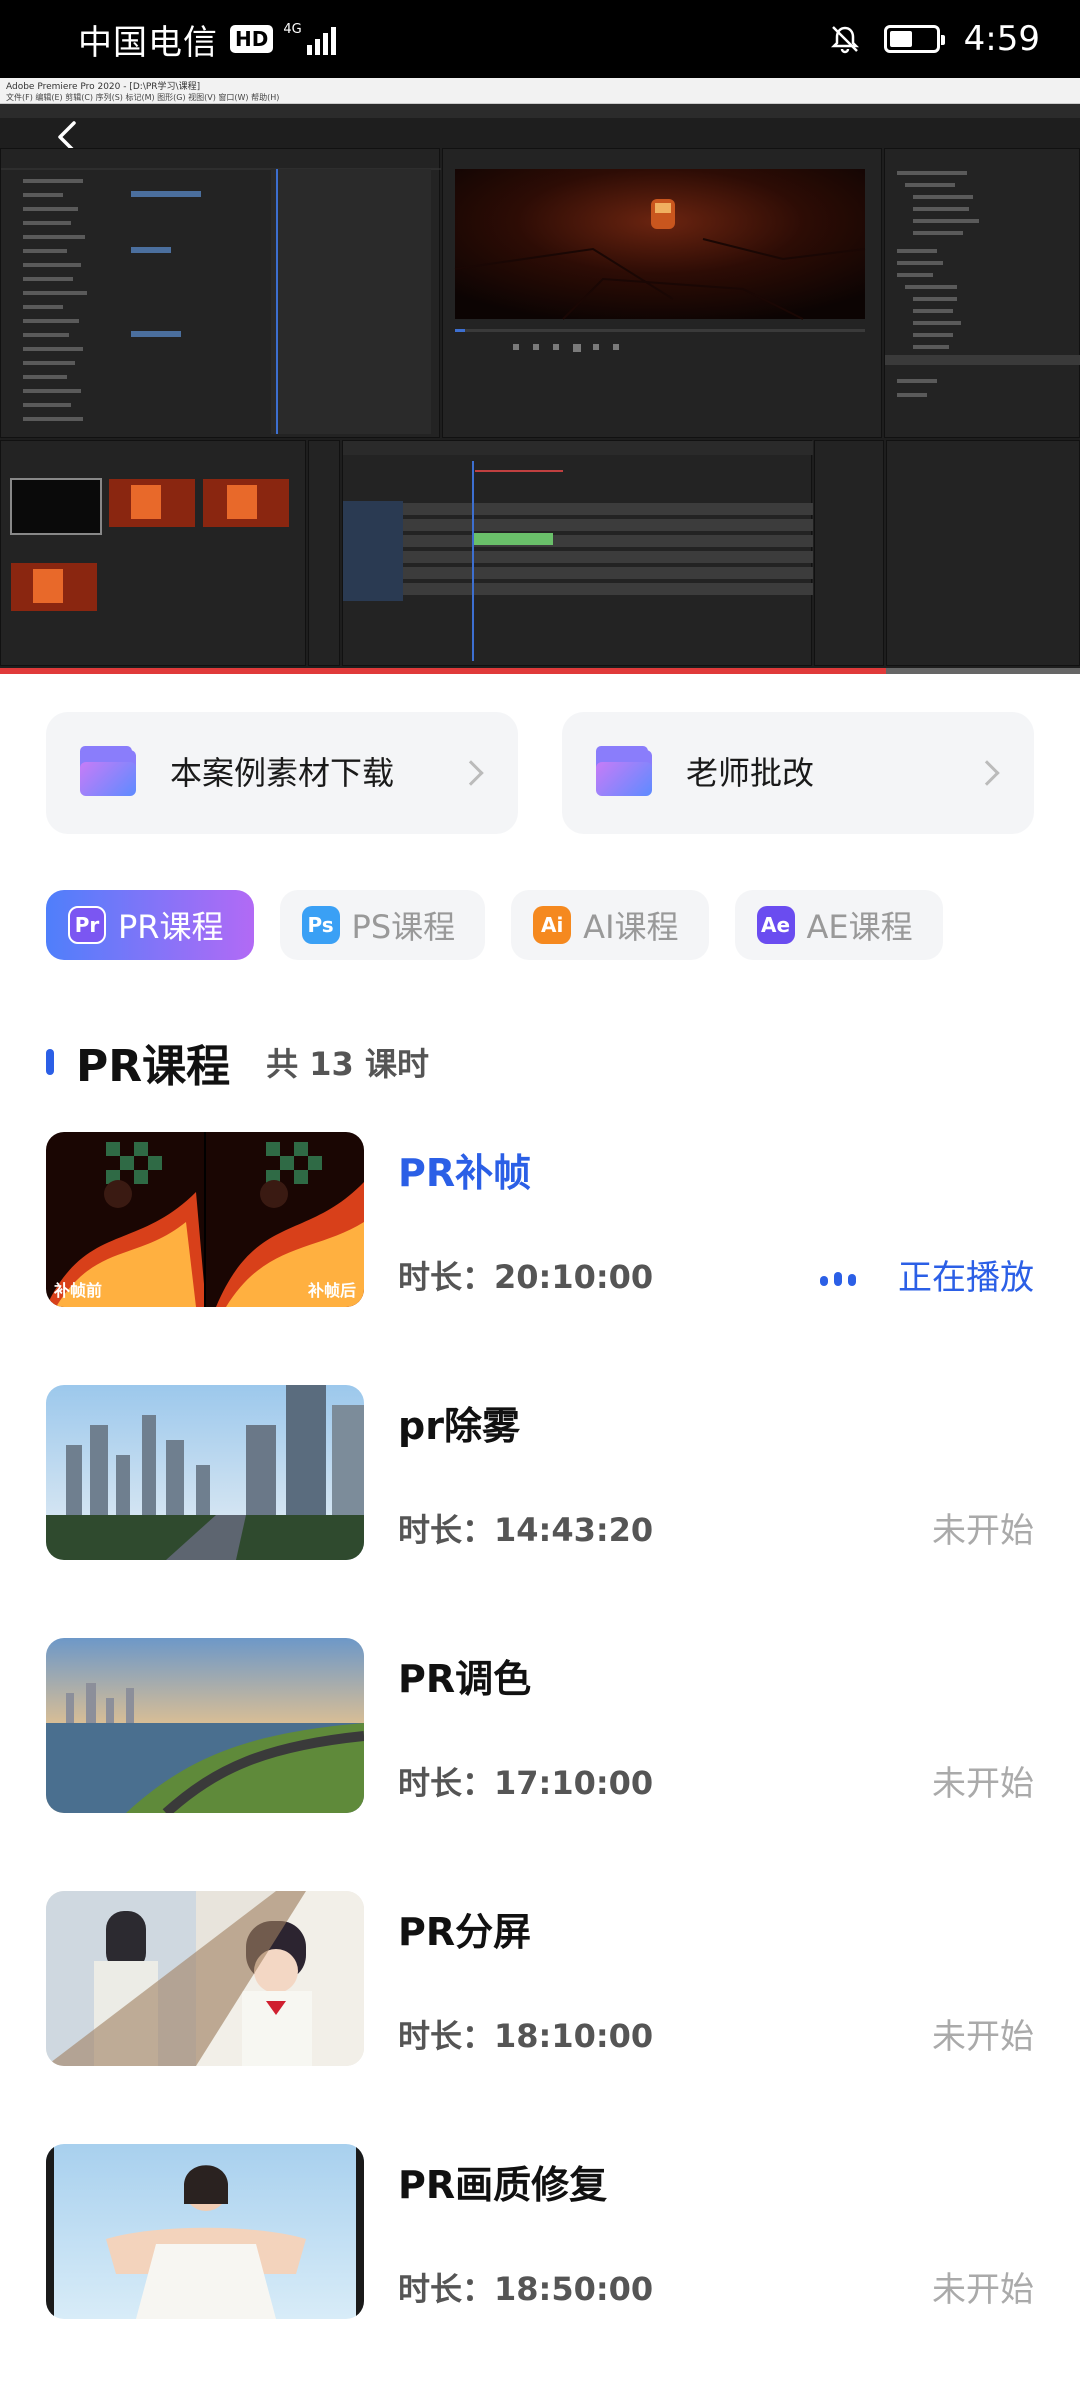 The image size is (1080, 2397). Describe the element at coordinates (252, 39) in the screenshot. I see `hd-badge: HD` at that location.